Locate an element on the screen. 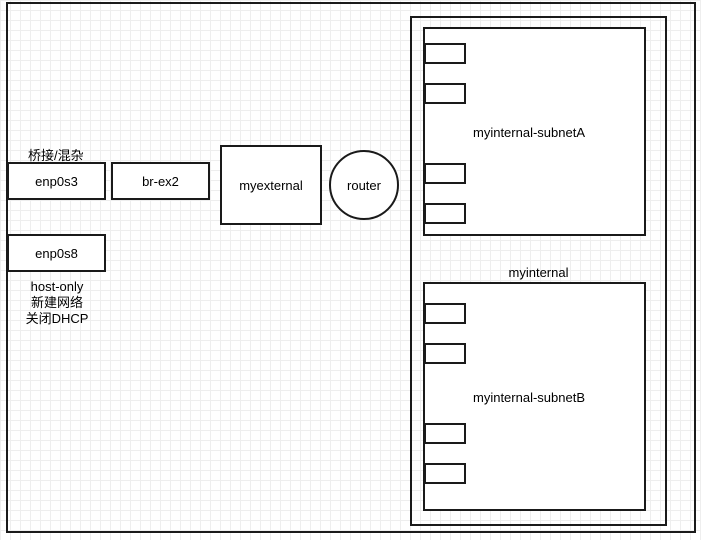  br-ex2-node: br-ex2 is located at coordinates (160, 181).